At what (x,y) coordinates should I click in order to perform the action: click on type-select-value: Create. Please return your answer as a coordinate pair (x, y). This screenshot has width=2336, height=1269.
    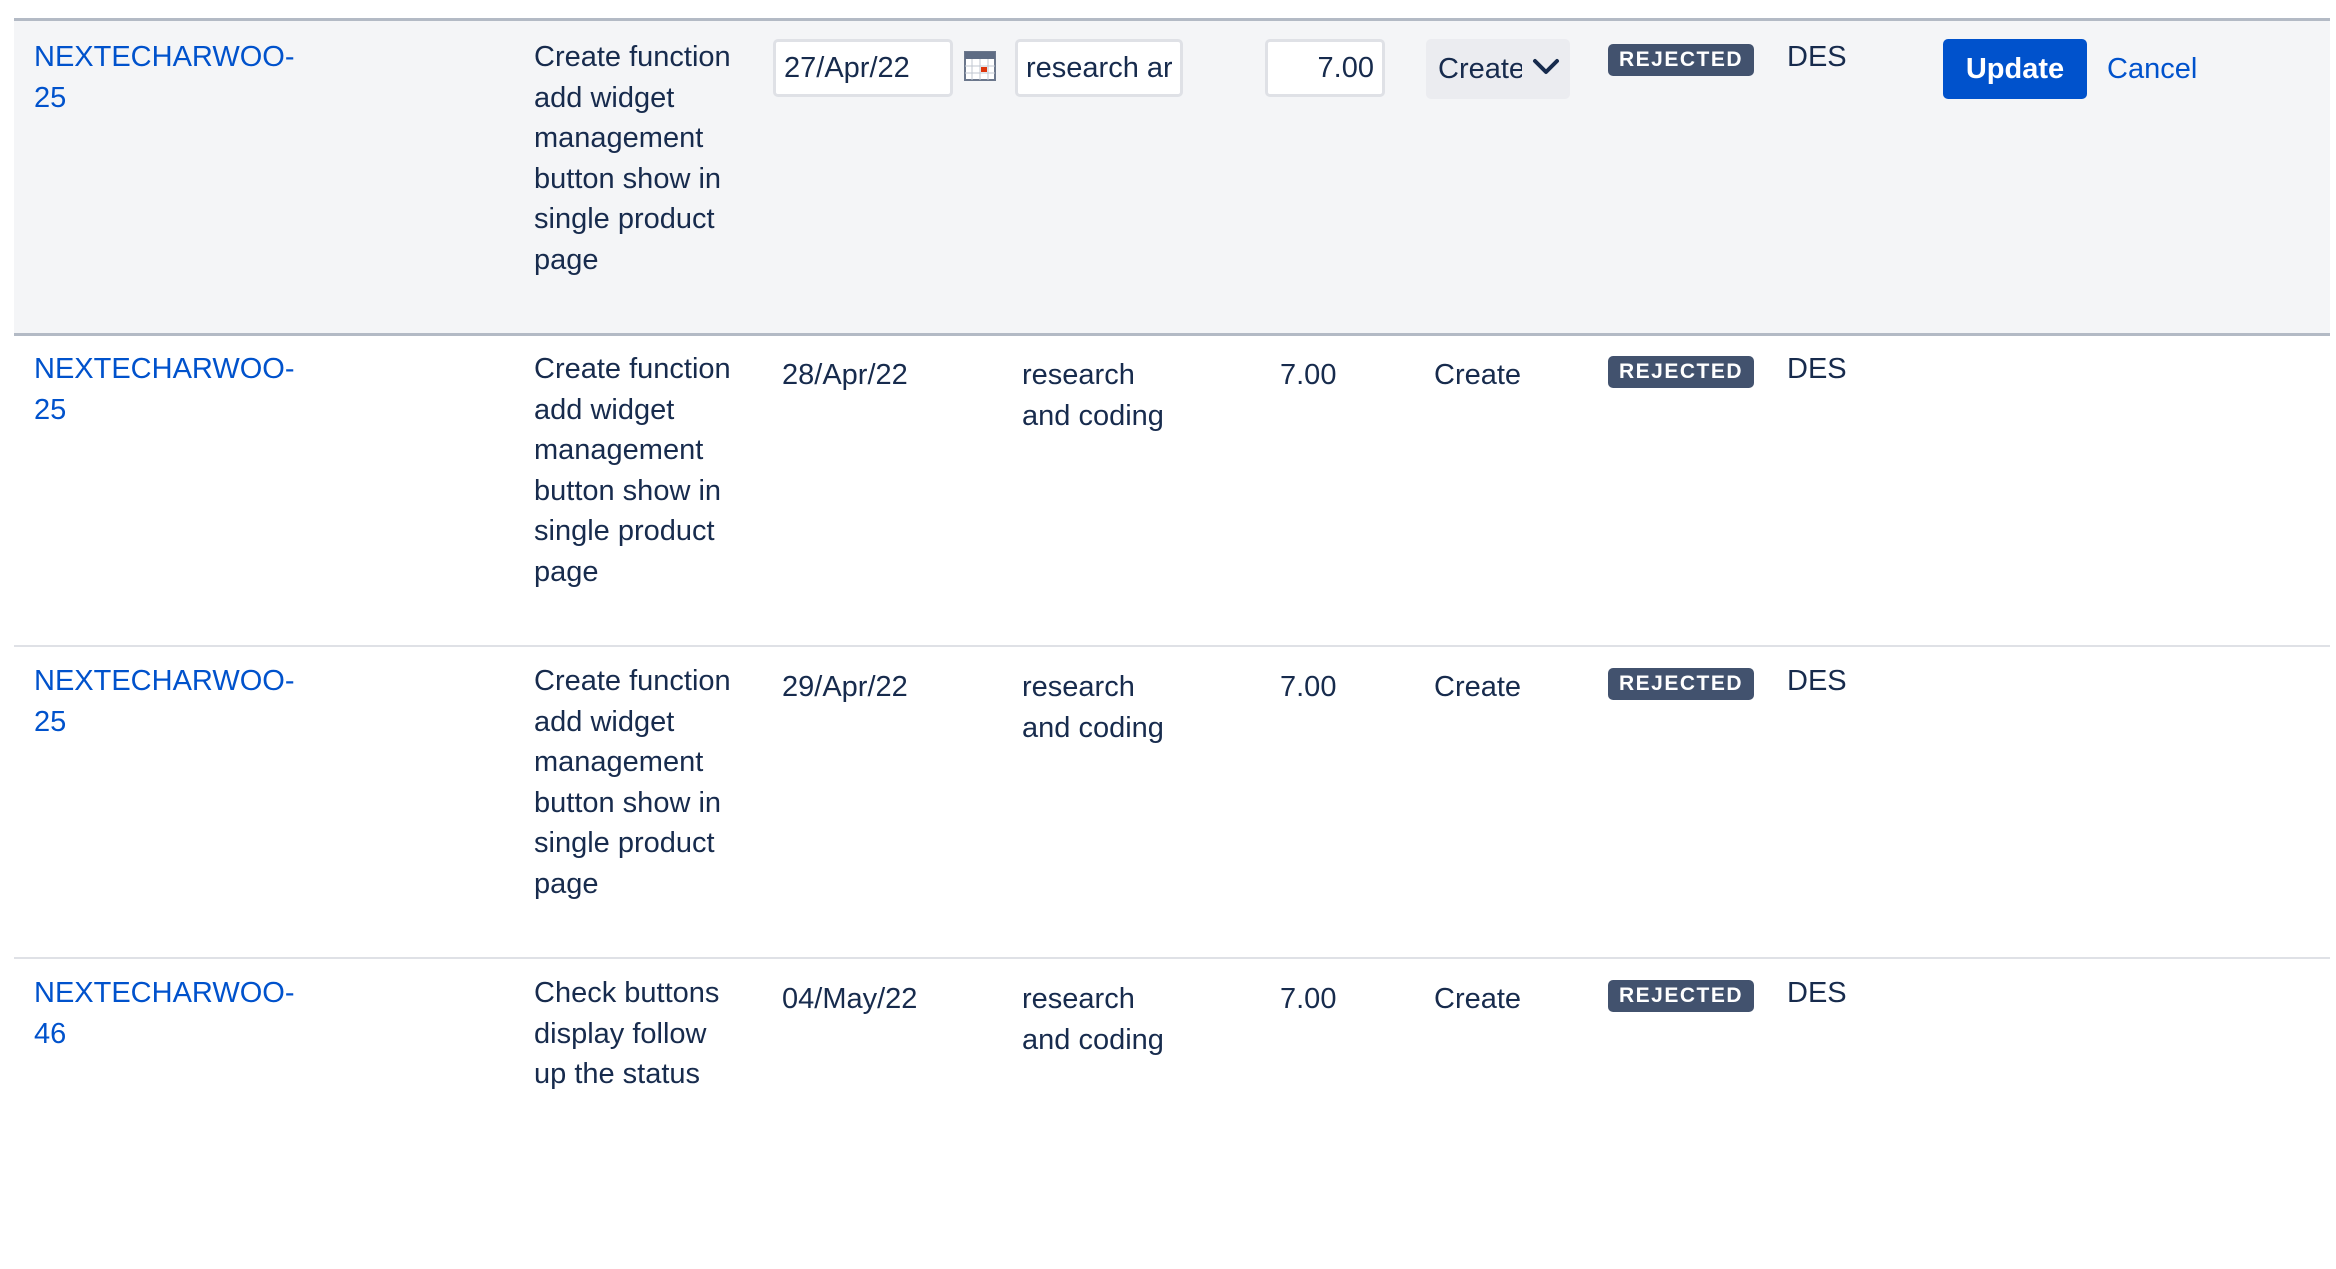
    Looking at the image, I should click on (1480, 69).